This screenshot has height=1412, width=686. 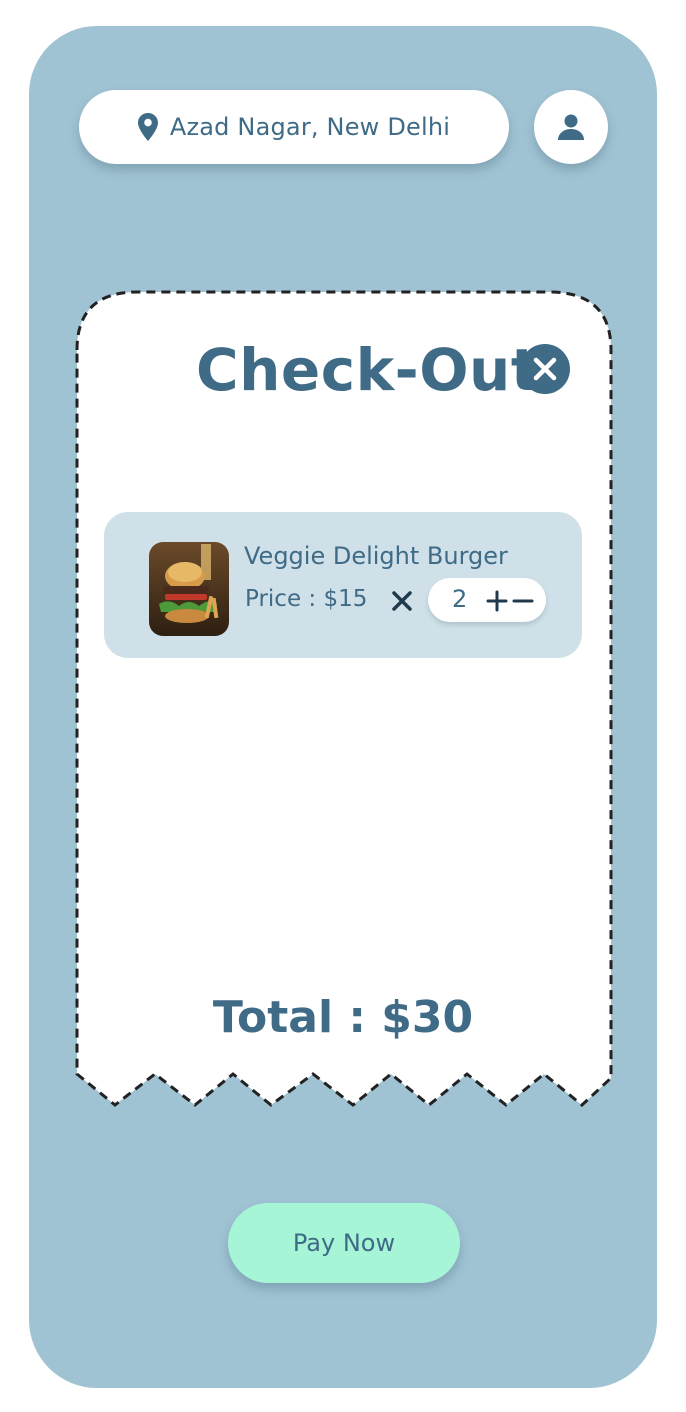 I want to click on order-total: Total : $30, so click(x=343, y=1017).